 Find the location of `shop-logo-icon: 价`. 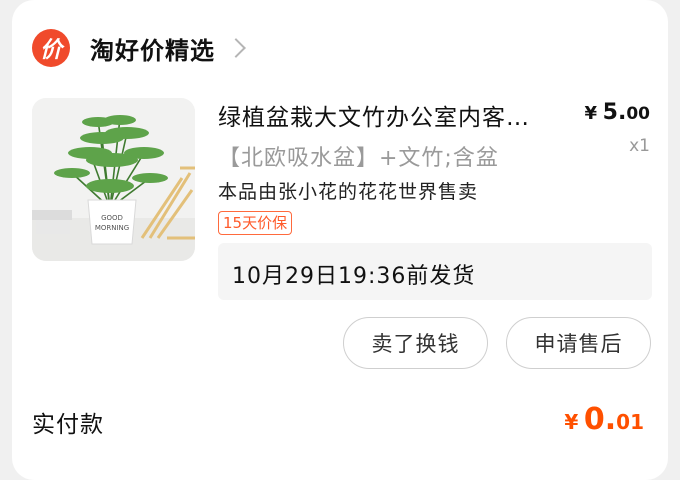

shop-logo-icon: 价 is located at coordinates (51, 48).